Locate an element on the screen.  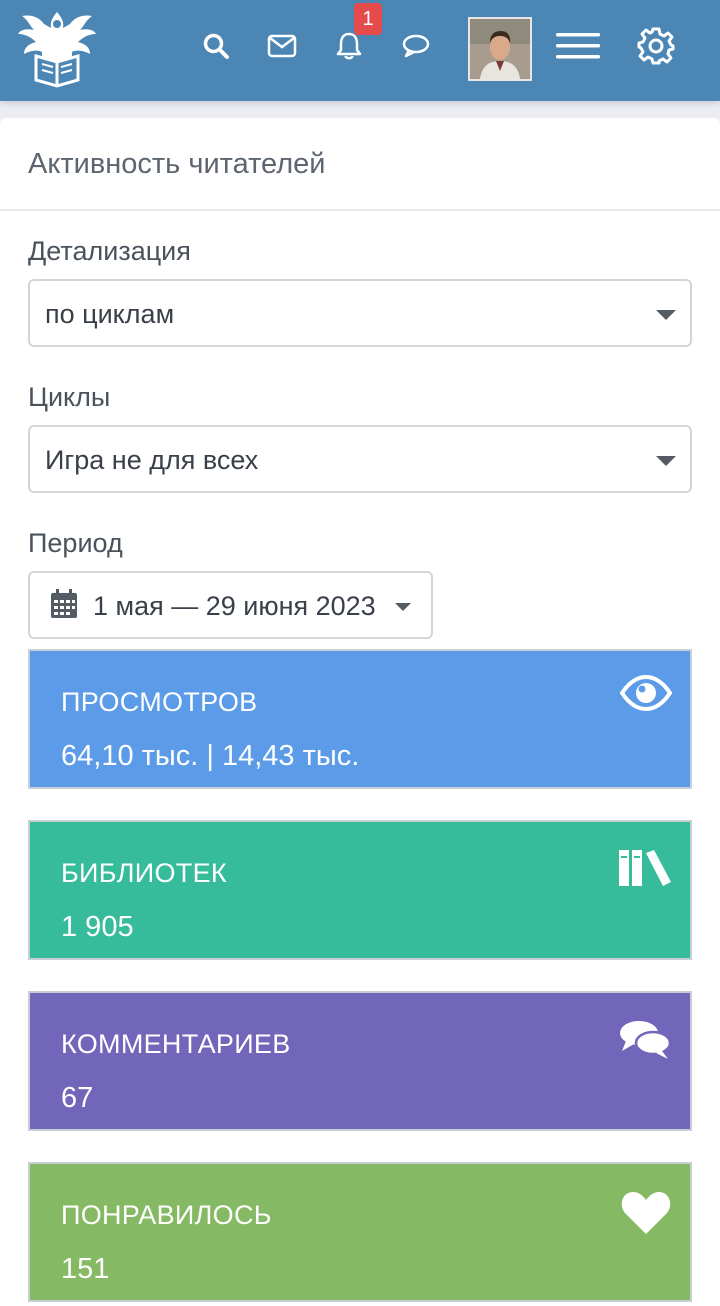
notification-badge: 1 is located at coordinates (368, 19).